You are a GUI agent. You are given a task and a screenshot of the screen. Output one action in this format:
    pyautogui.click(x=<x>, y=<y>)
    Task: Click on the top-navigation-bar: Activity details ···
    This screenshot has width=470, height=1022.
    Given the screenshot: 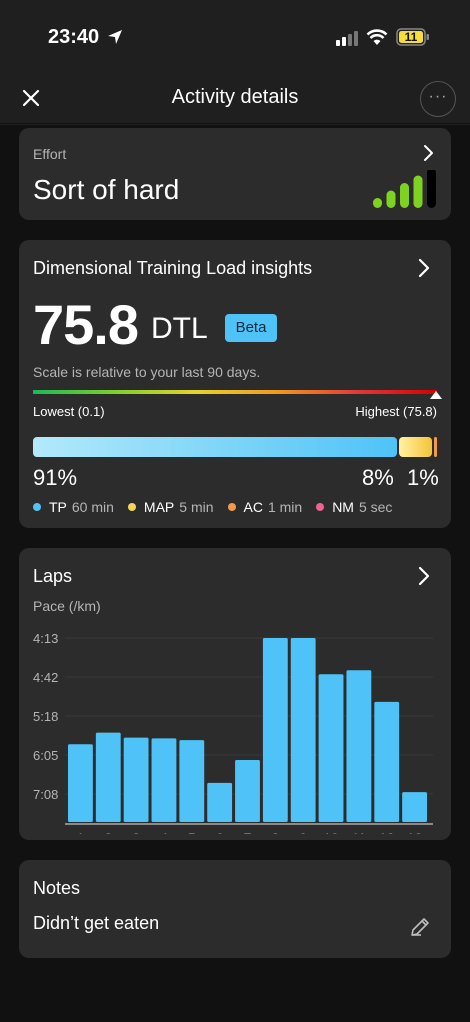 What is the action you would take?
    pyautogui.click(x=235, y=98)
    